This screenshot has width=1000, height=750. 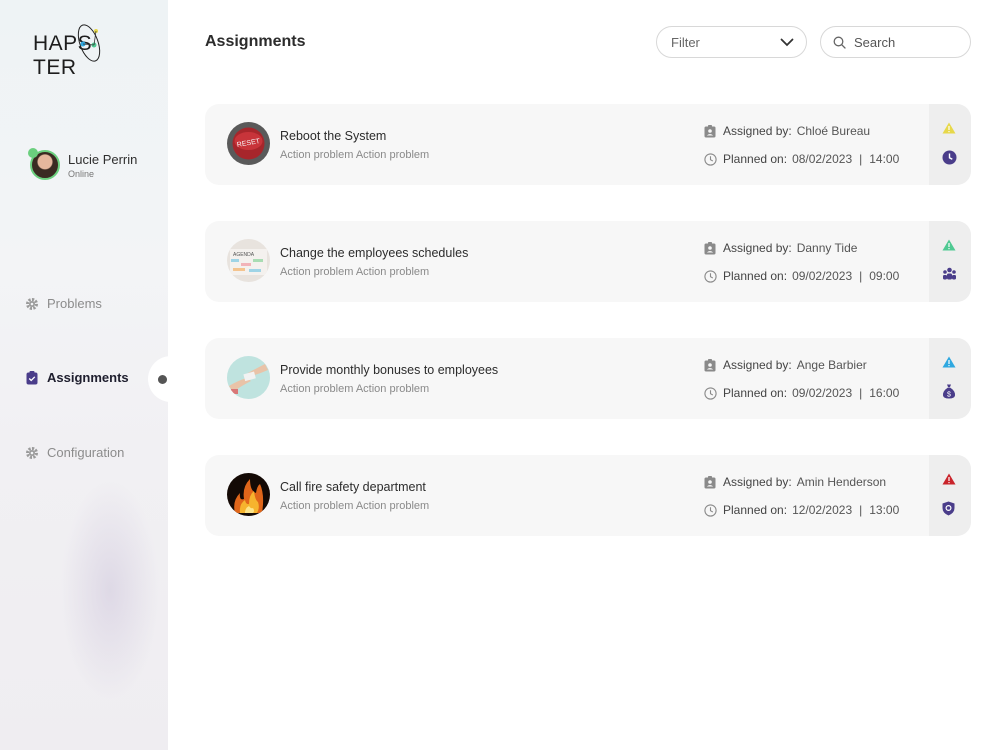 I want to click on user-profile: Lucie Perrin Online, so click(x=83, y=164).